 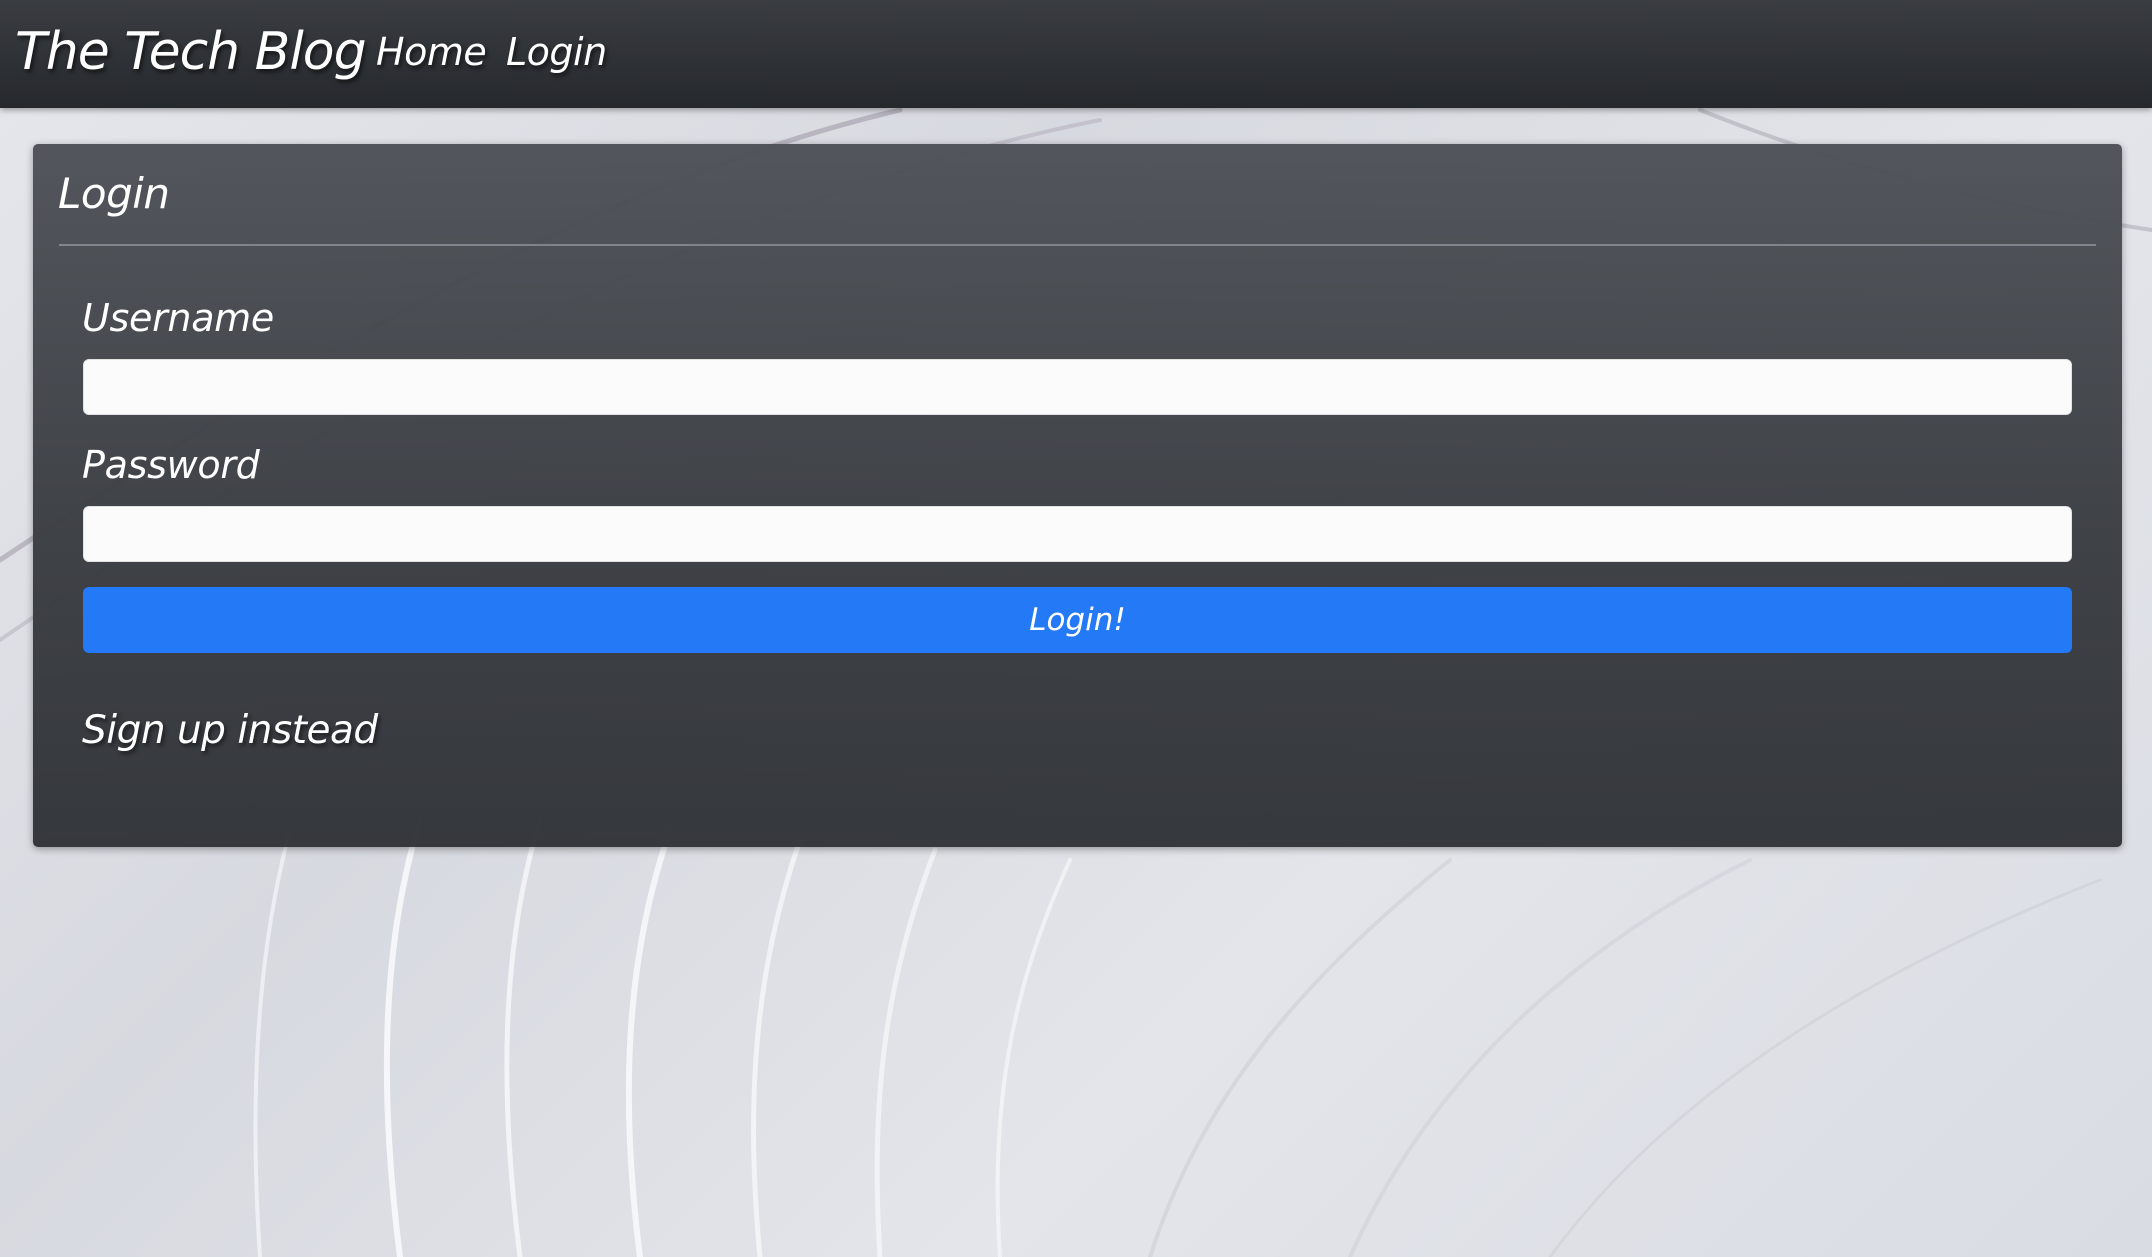 I want to click on signup-link: Sign up instead, so click(x=230, y=731).